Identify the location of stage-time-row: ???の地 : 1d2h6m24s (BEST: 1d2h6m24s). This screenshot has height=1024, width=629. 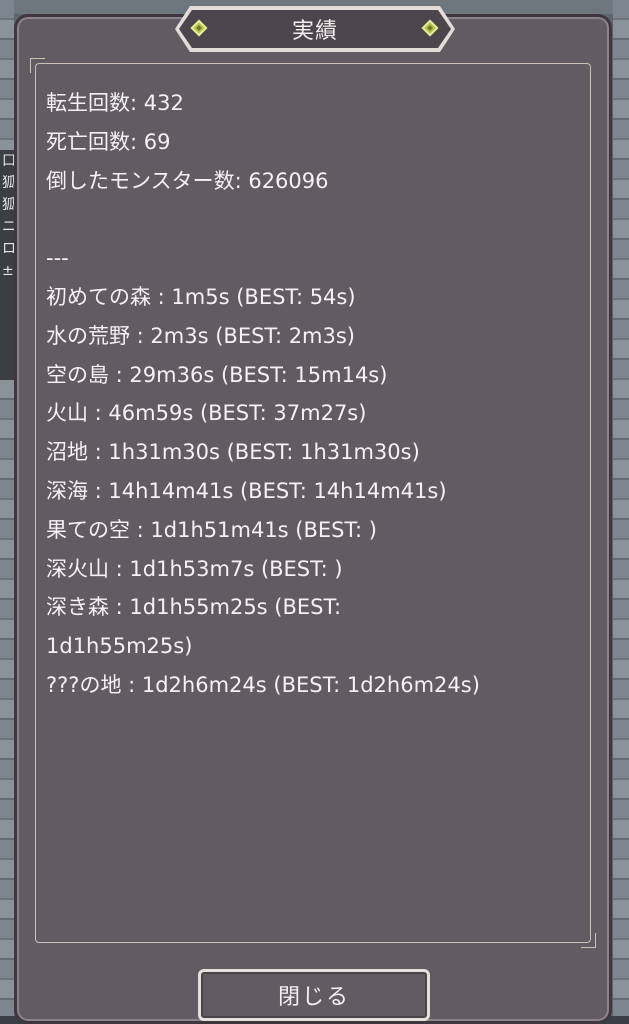
(263, 684).